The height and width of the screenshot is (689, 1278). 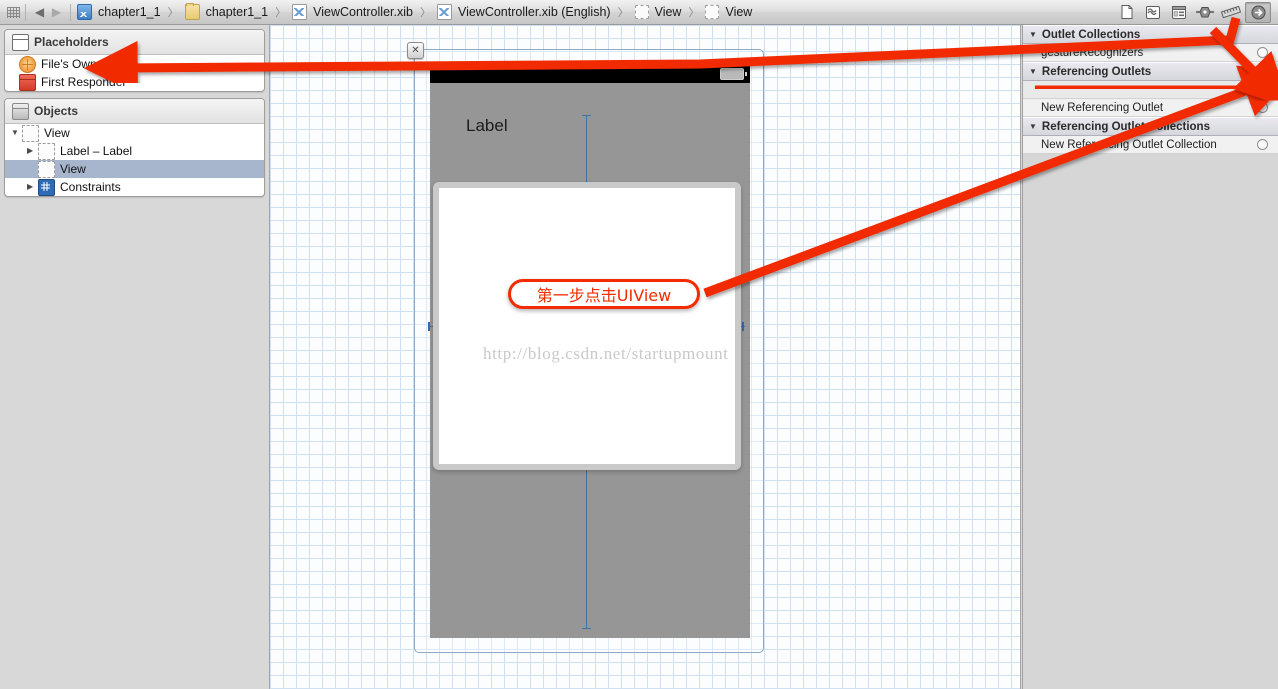 I want to click on outline-item-first-responder: First Responder, so click(x=134, y=82).